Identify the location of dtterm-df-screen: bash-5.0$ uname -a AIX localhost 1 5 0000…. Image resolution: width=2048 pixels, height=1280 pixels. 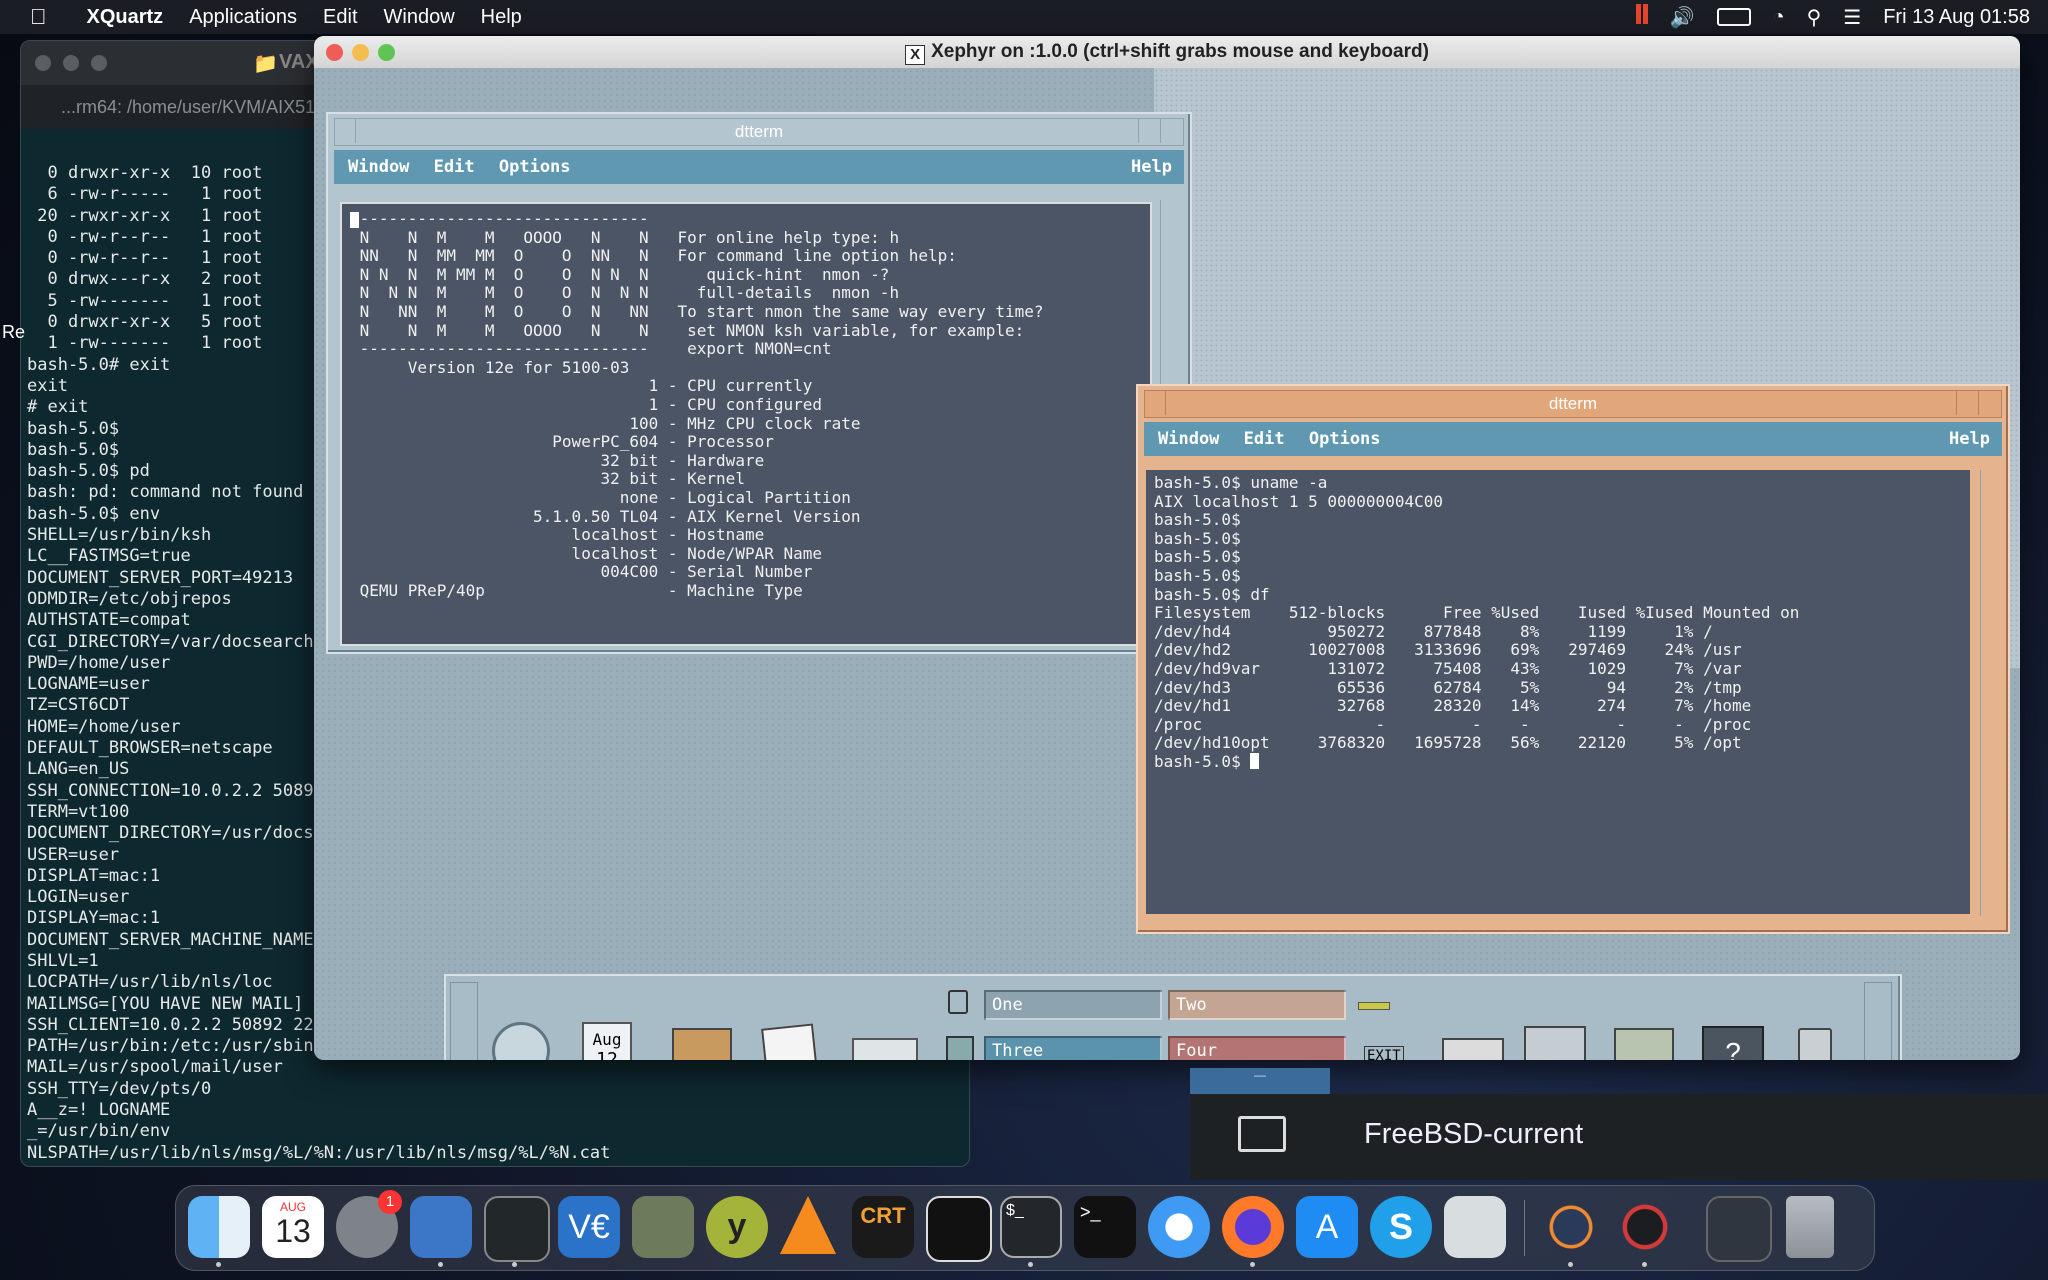
(1558, 692).